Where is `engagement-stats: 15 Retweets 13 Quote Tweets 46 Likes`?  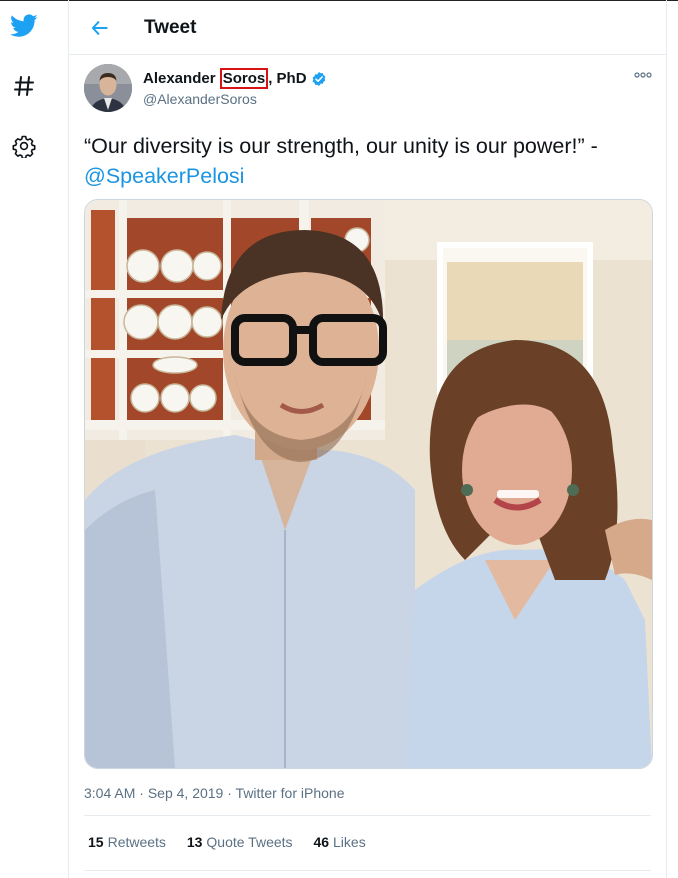
engagement-stats: 15 Retweets 13 Quote Tweets 46 Likes is located at coordinates (235, 842).